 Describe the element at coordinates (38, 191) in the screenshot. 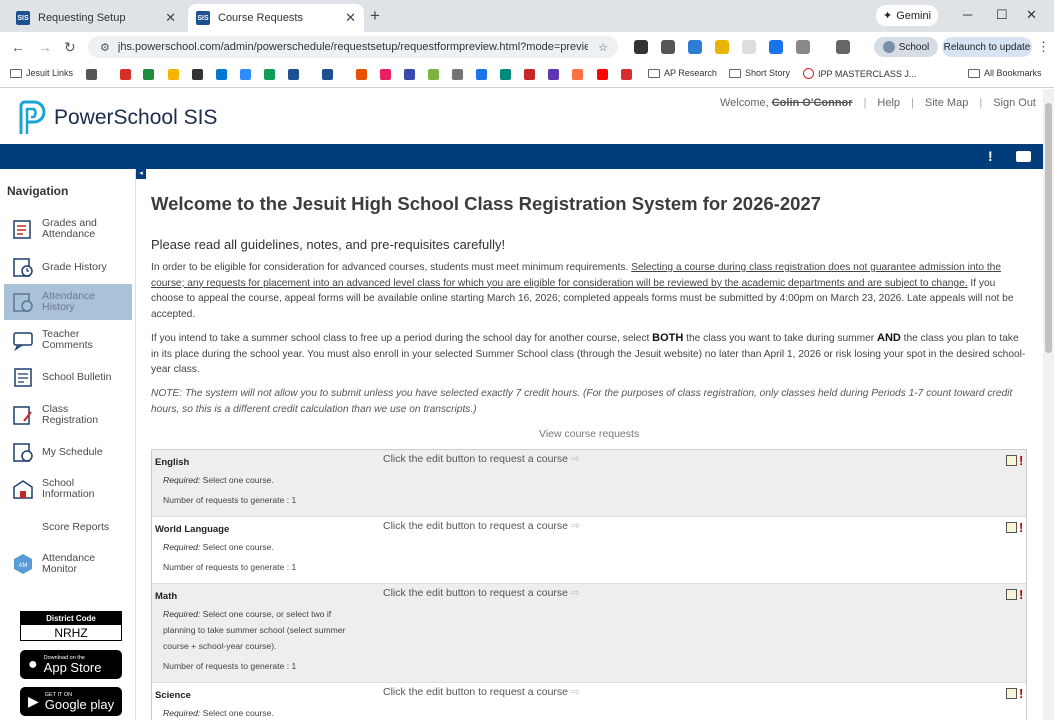

I see `navigation-heading: Navigation` at that location.